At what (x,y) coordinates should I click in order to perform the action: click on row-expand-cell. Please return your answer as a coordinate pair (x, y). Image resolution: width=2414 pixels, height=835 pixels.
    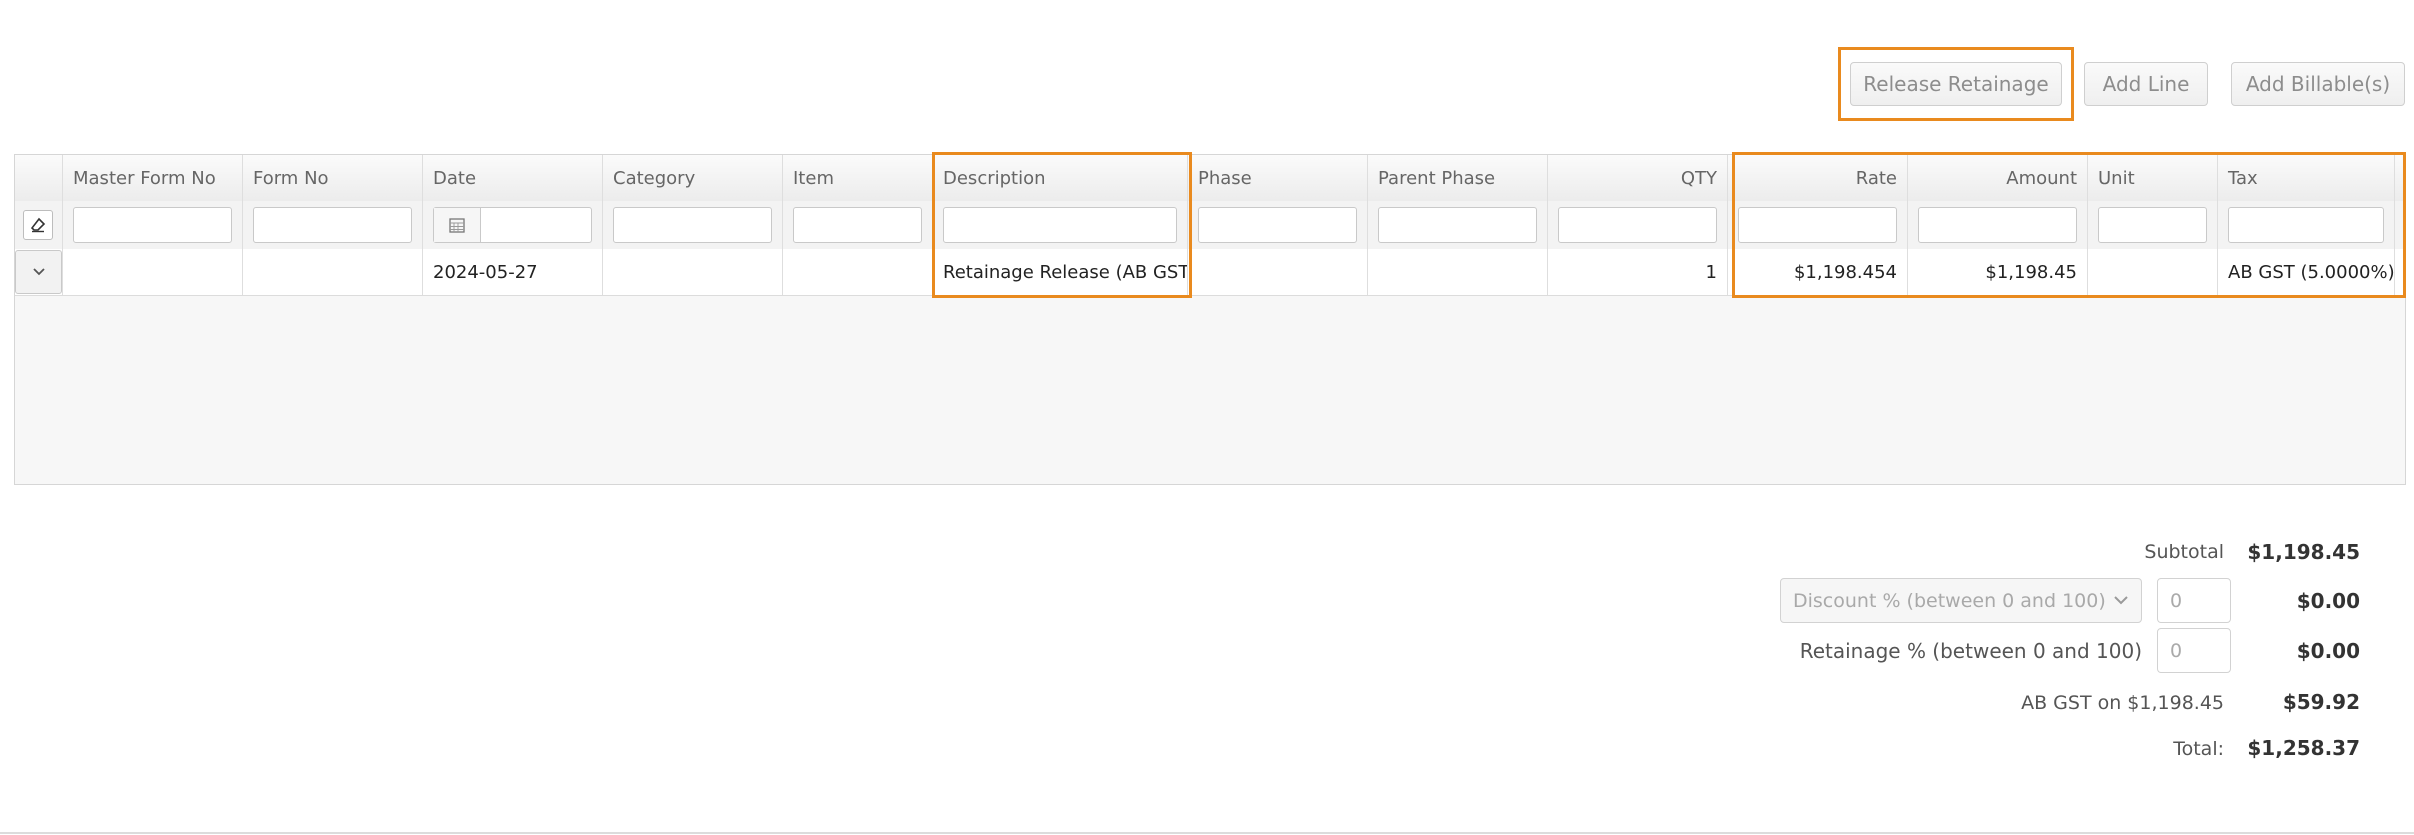
    Looking at the image, I should click on (39, 272).